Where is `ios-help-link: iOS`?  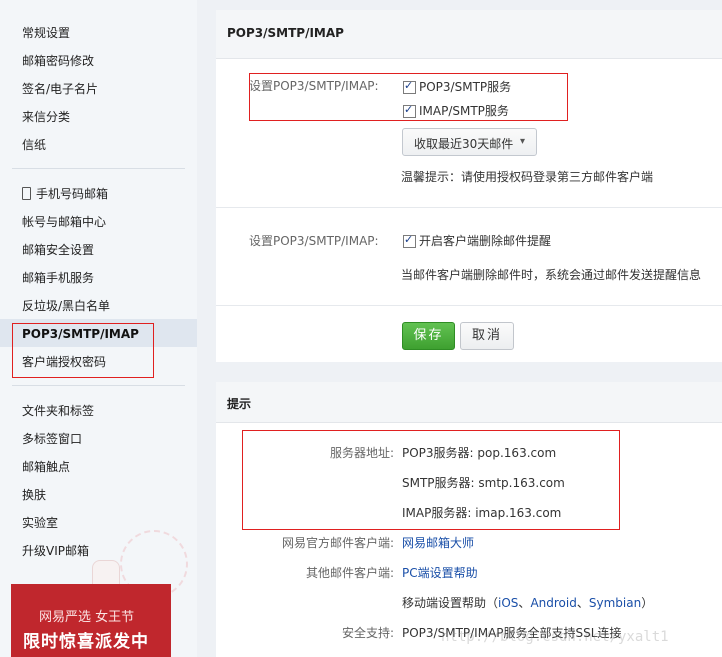
ios-help-link: iOS is located at coordinates (508, 603).